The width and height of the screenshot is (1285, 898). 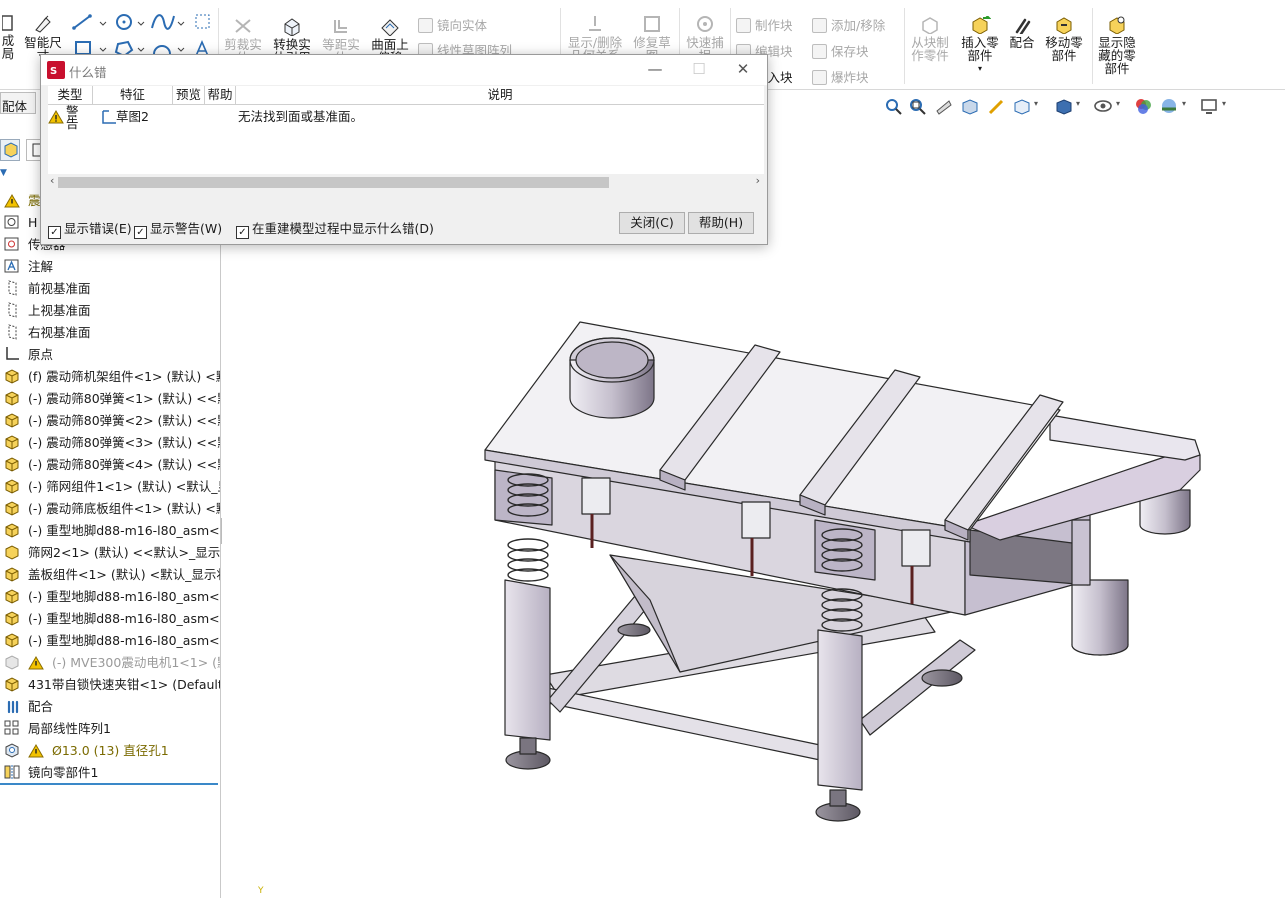 I want to click on part-from-block-button: 从块制 作零件, so click(x=930, y=39).